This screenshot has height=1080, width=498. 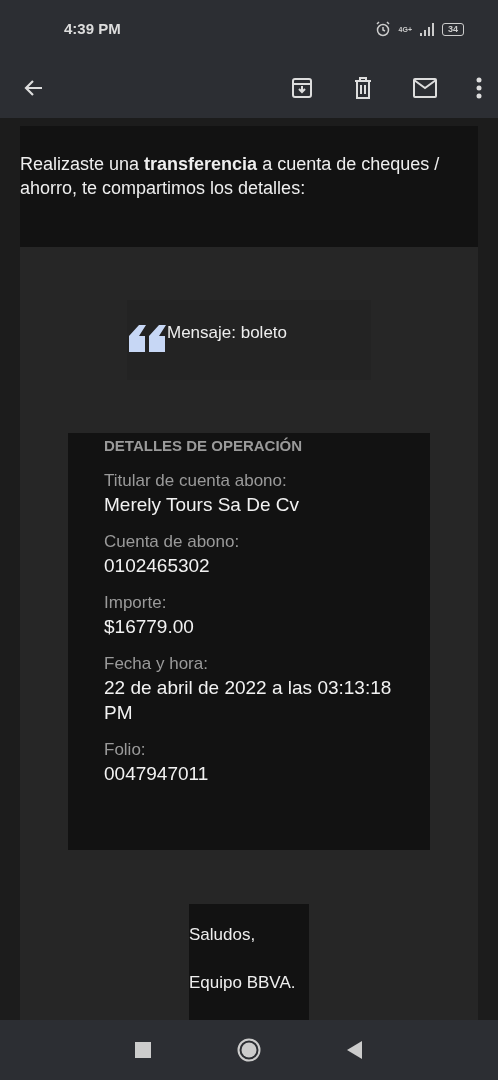 What do you see at coordinates (157, 565) in the screenshot?
I see `field-value: 0102465302` at bounding box center [157, 565].